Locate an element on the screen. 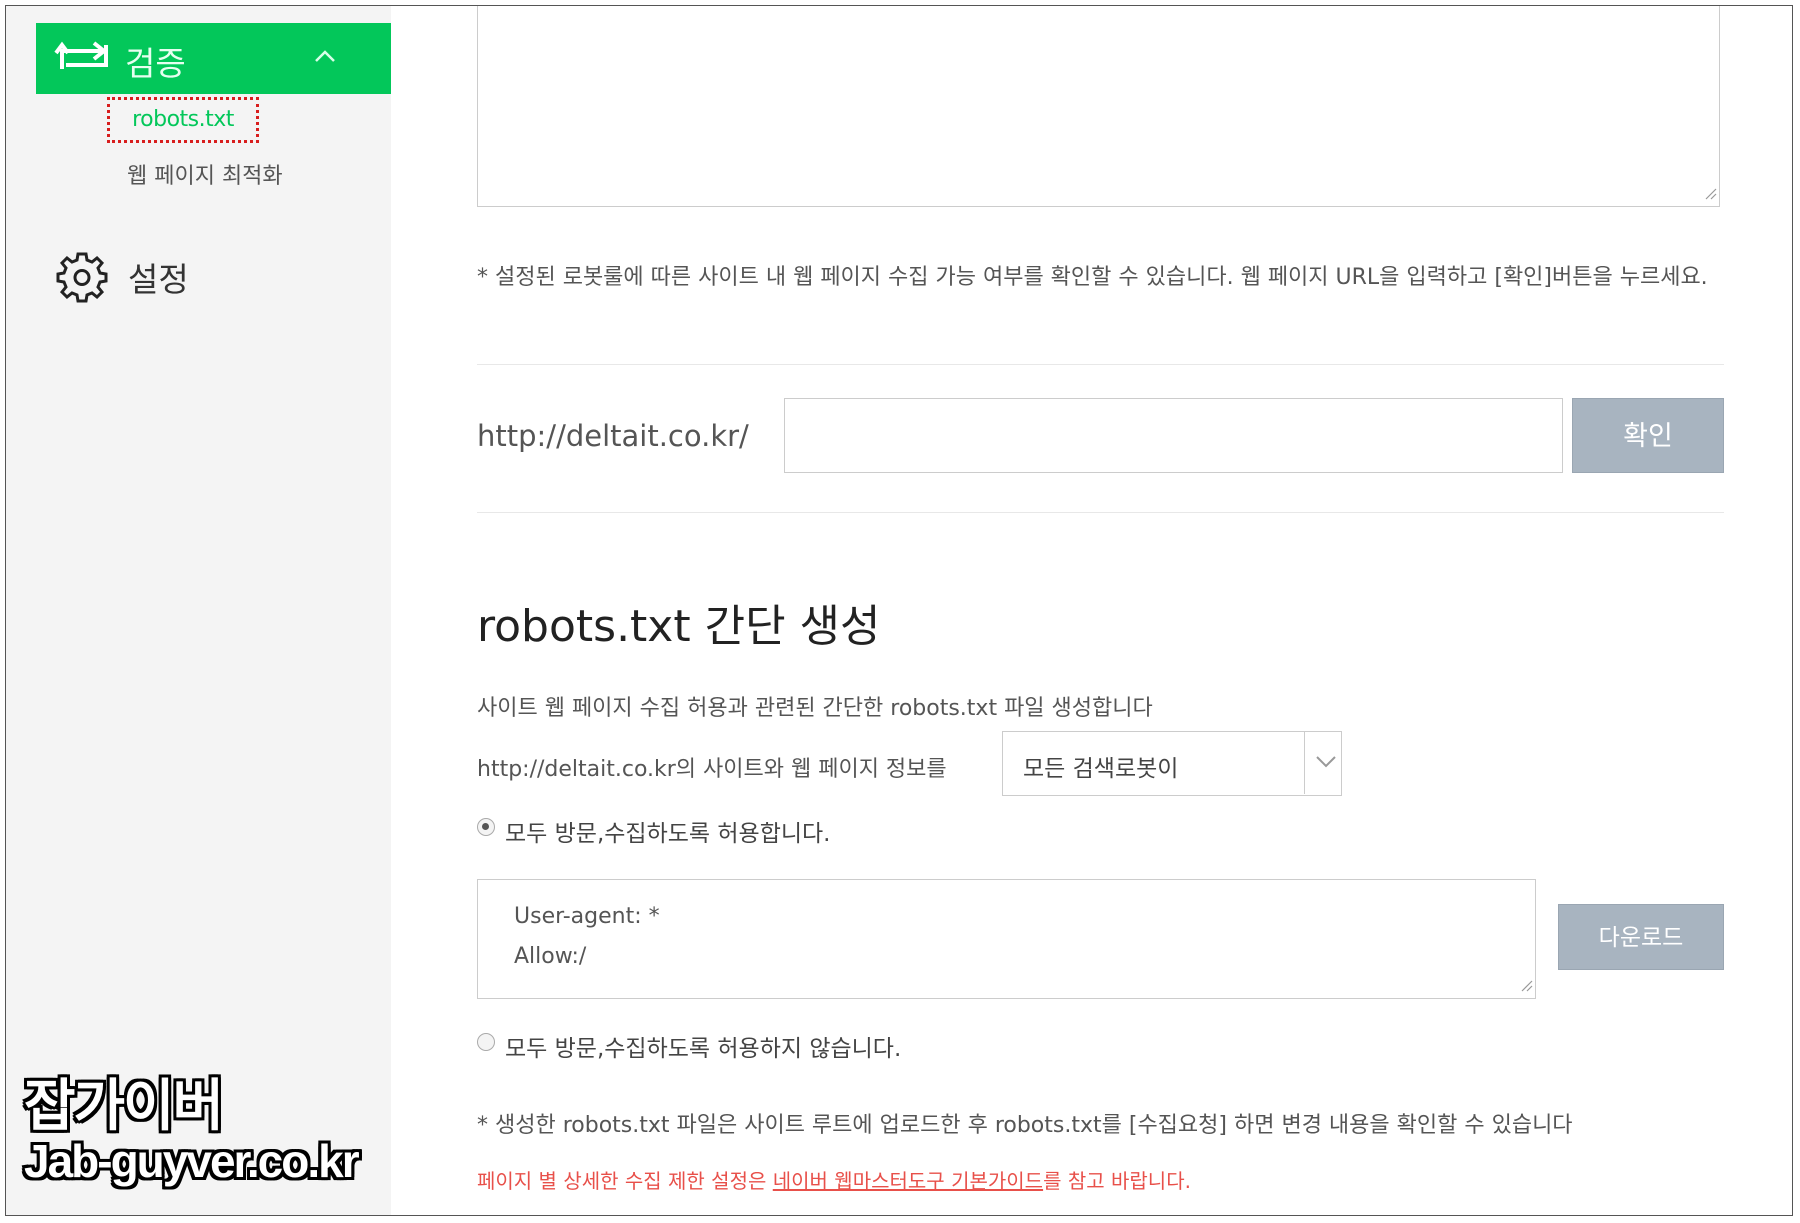  rule-preview-textarea: User-agent: * Allow:/ is located at coordinates (1006, 939).